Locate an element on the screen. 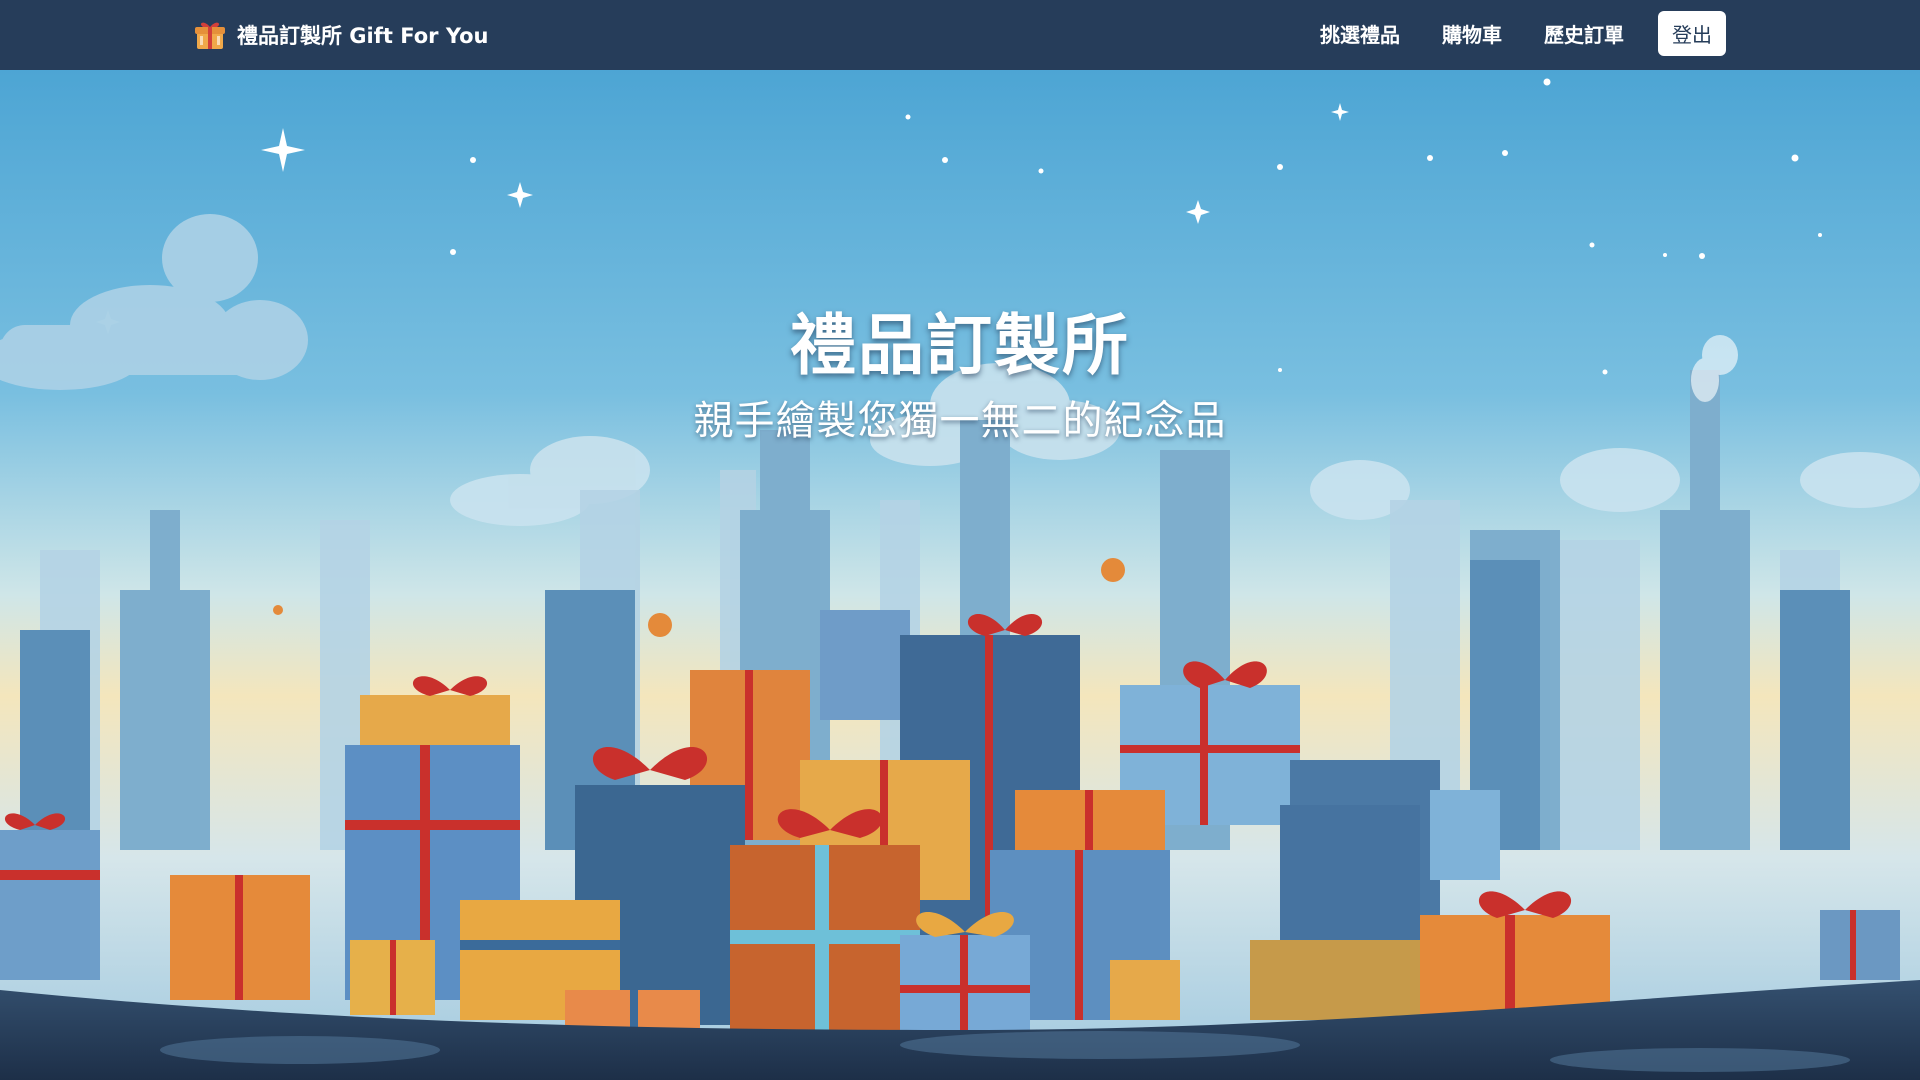 This screenshot has width=1920, height=1080. gift-icon is located at coordinates (210, 35).